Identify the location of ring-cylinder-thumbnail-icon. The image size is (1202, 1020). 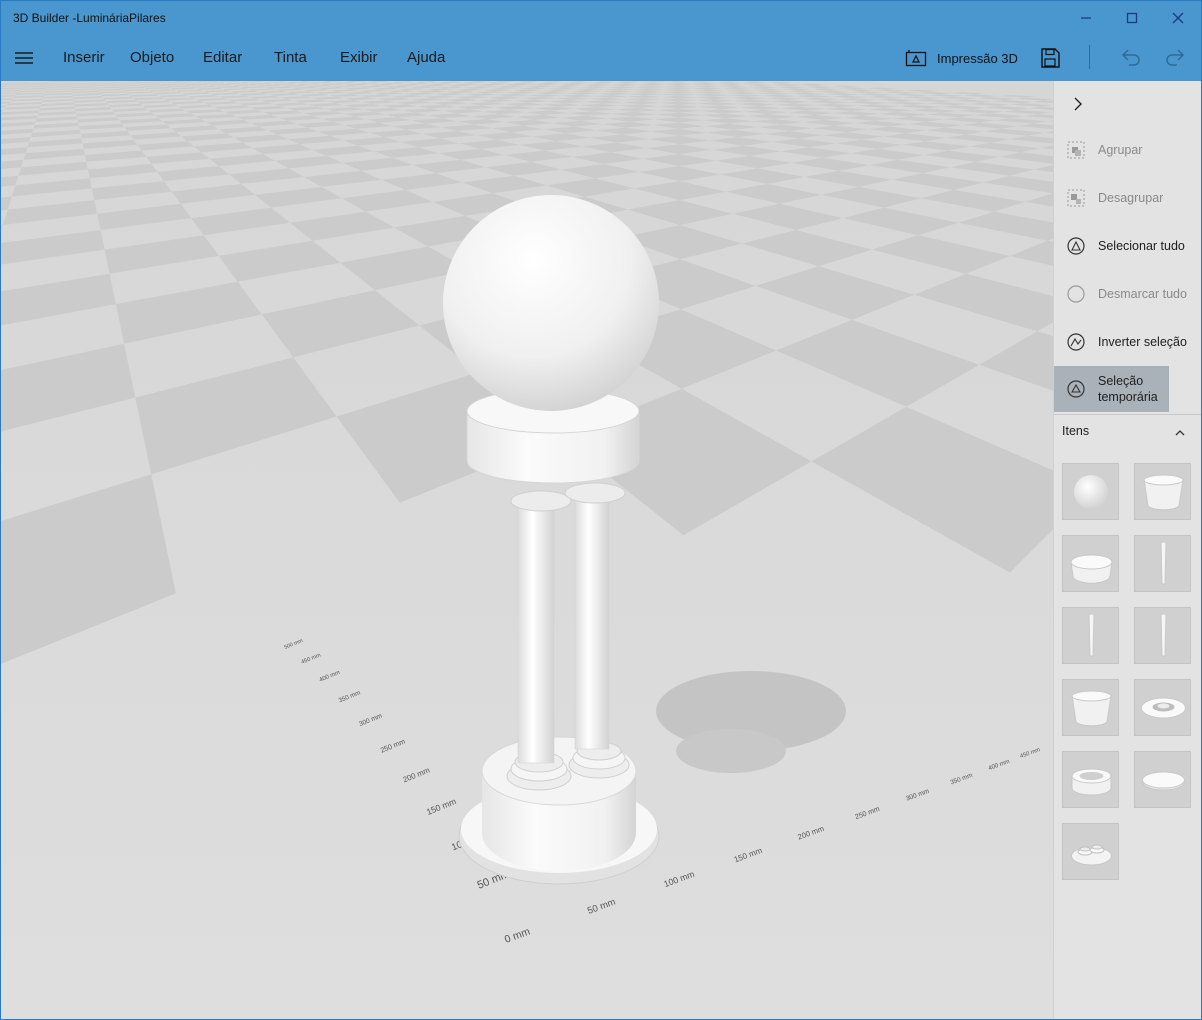
(1091, 569).